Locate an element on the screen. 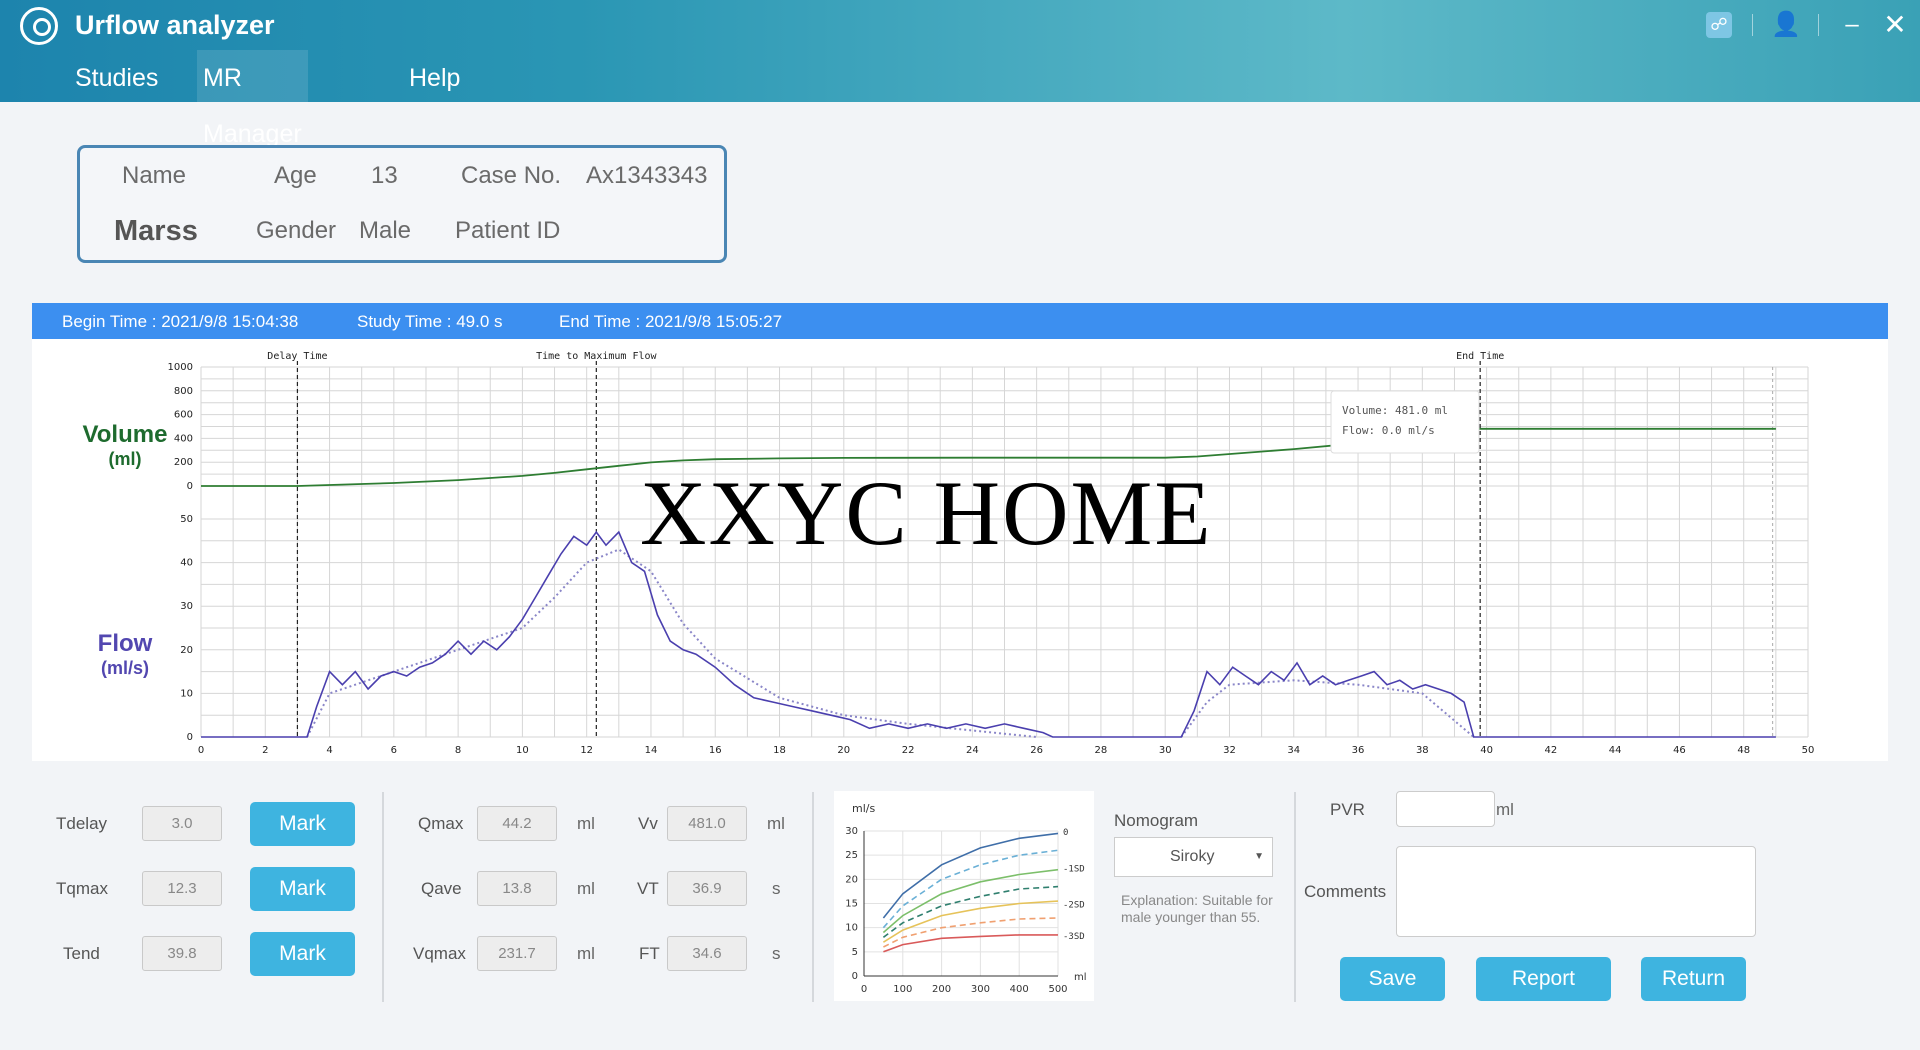 The image size is (1920, 1050). qmax-label: Qmax is located at coordinates (441, 823).